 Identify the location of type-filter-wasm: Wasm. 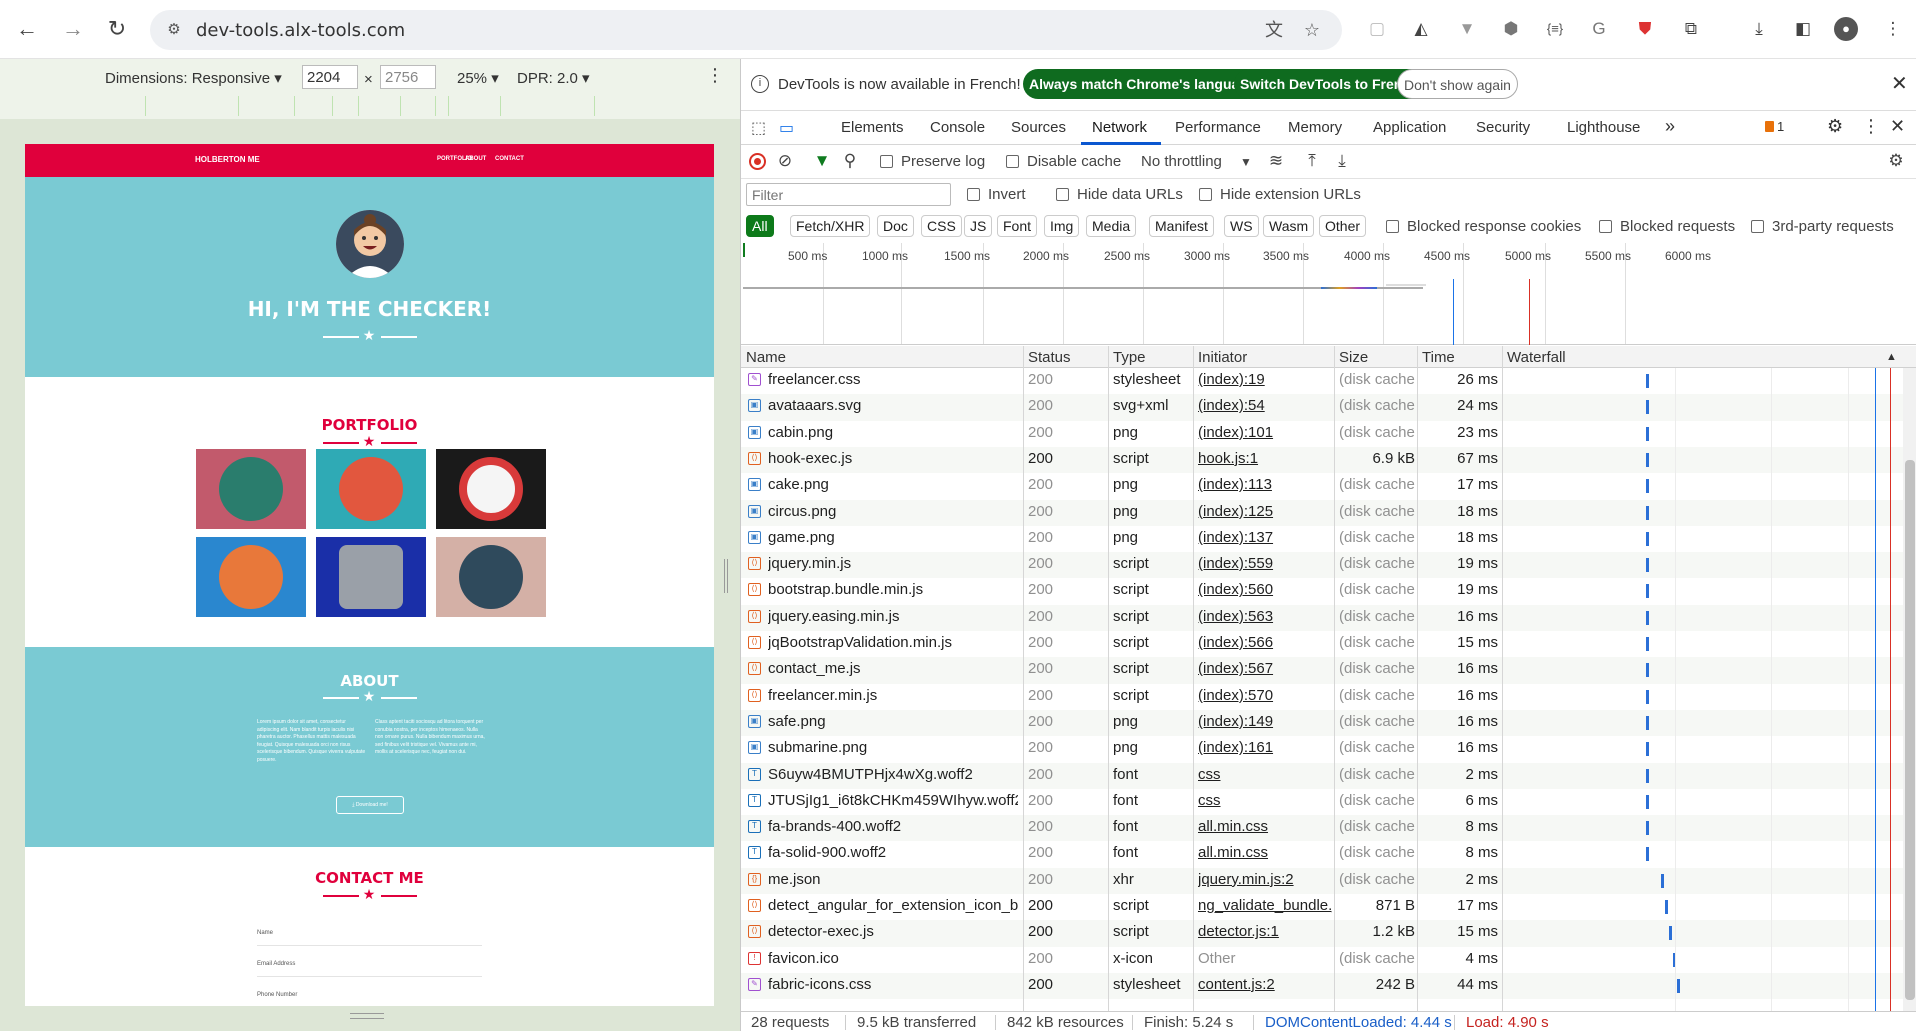
(1289, 226).